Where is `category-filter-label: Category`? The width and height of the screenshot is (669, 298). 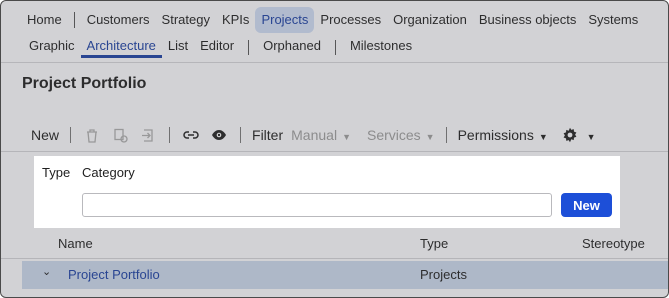
category-filter-label: Category is located at coordinates (108, 172).